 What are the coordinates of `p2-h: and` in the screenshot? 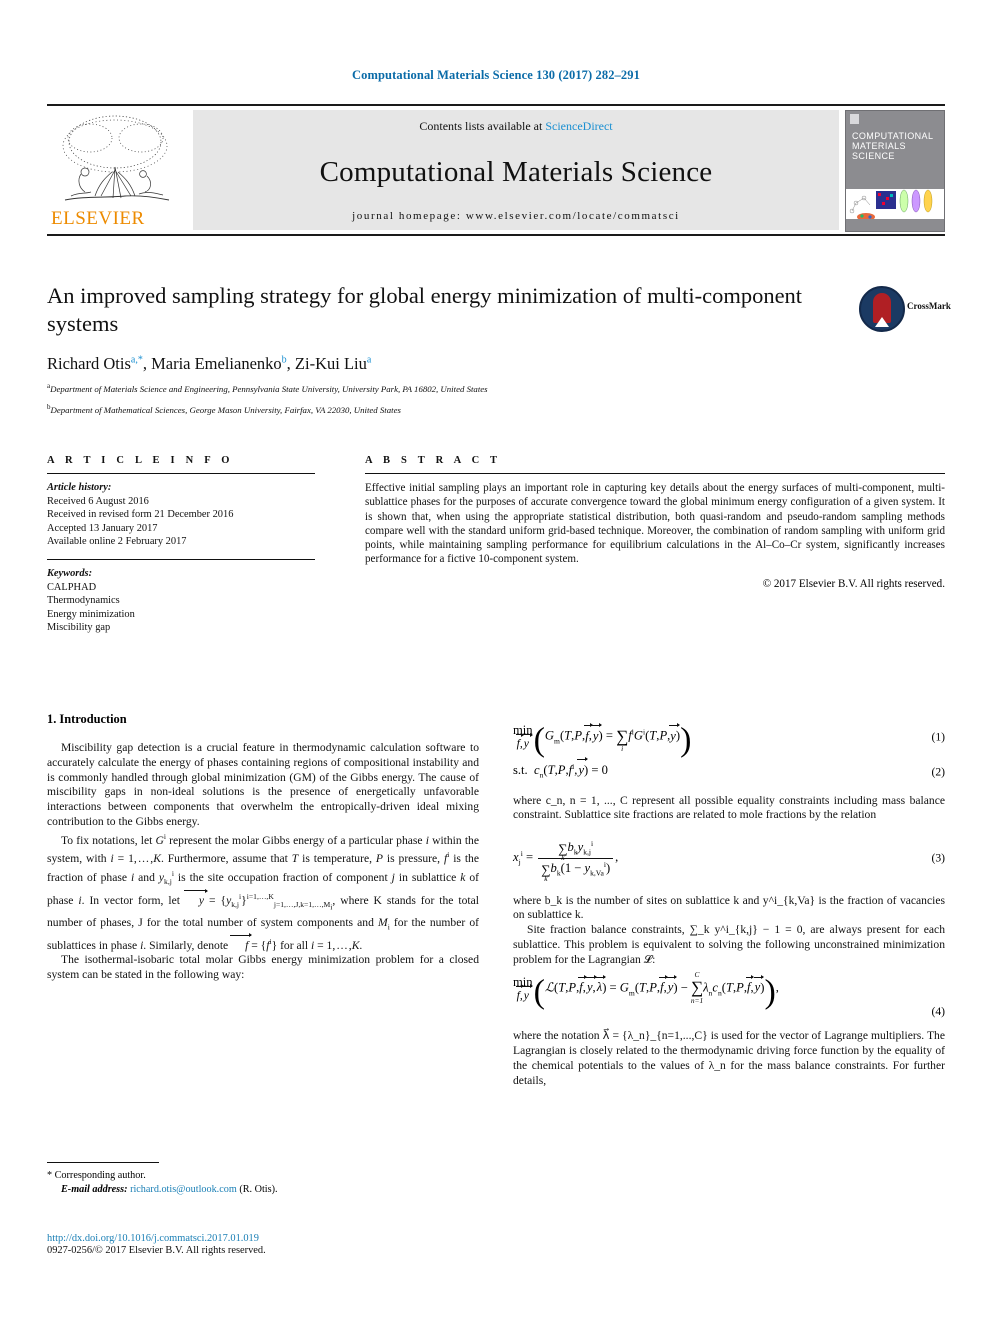 It's located at (146, 877).